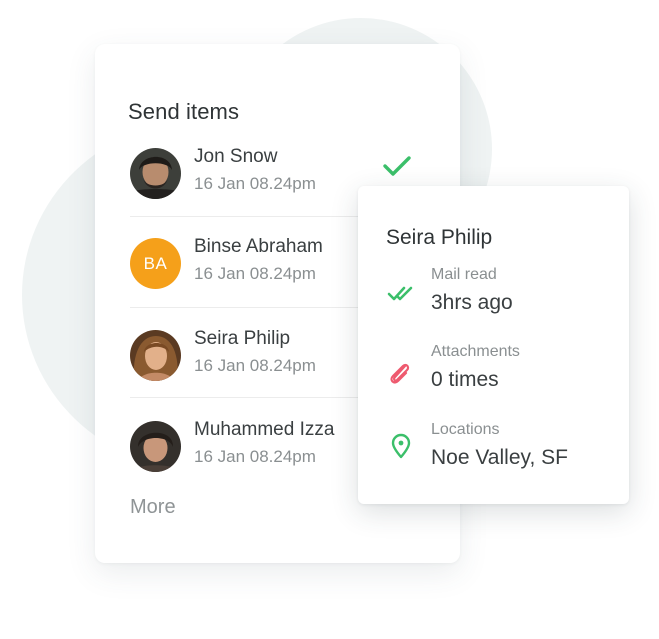 The image size is (659, 639). What do you see at coordinates (465, 429) in the screenshot?
I see `stat-label: Locations` at bounding box center [465, 429].